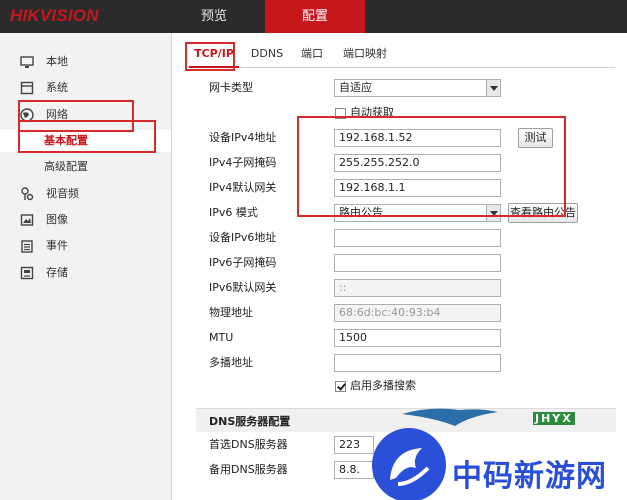 The width and height of the screenshot is (627, 500). Describe the element at coordinates (57, 114) in the screenshot. I see `sidebar-item-label: 网络` at that location.